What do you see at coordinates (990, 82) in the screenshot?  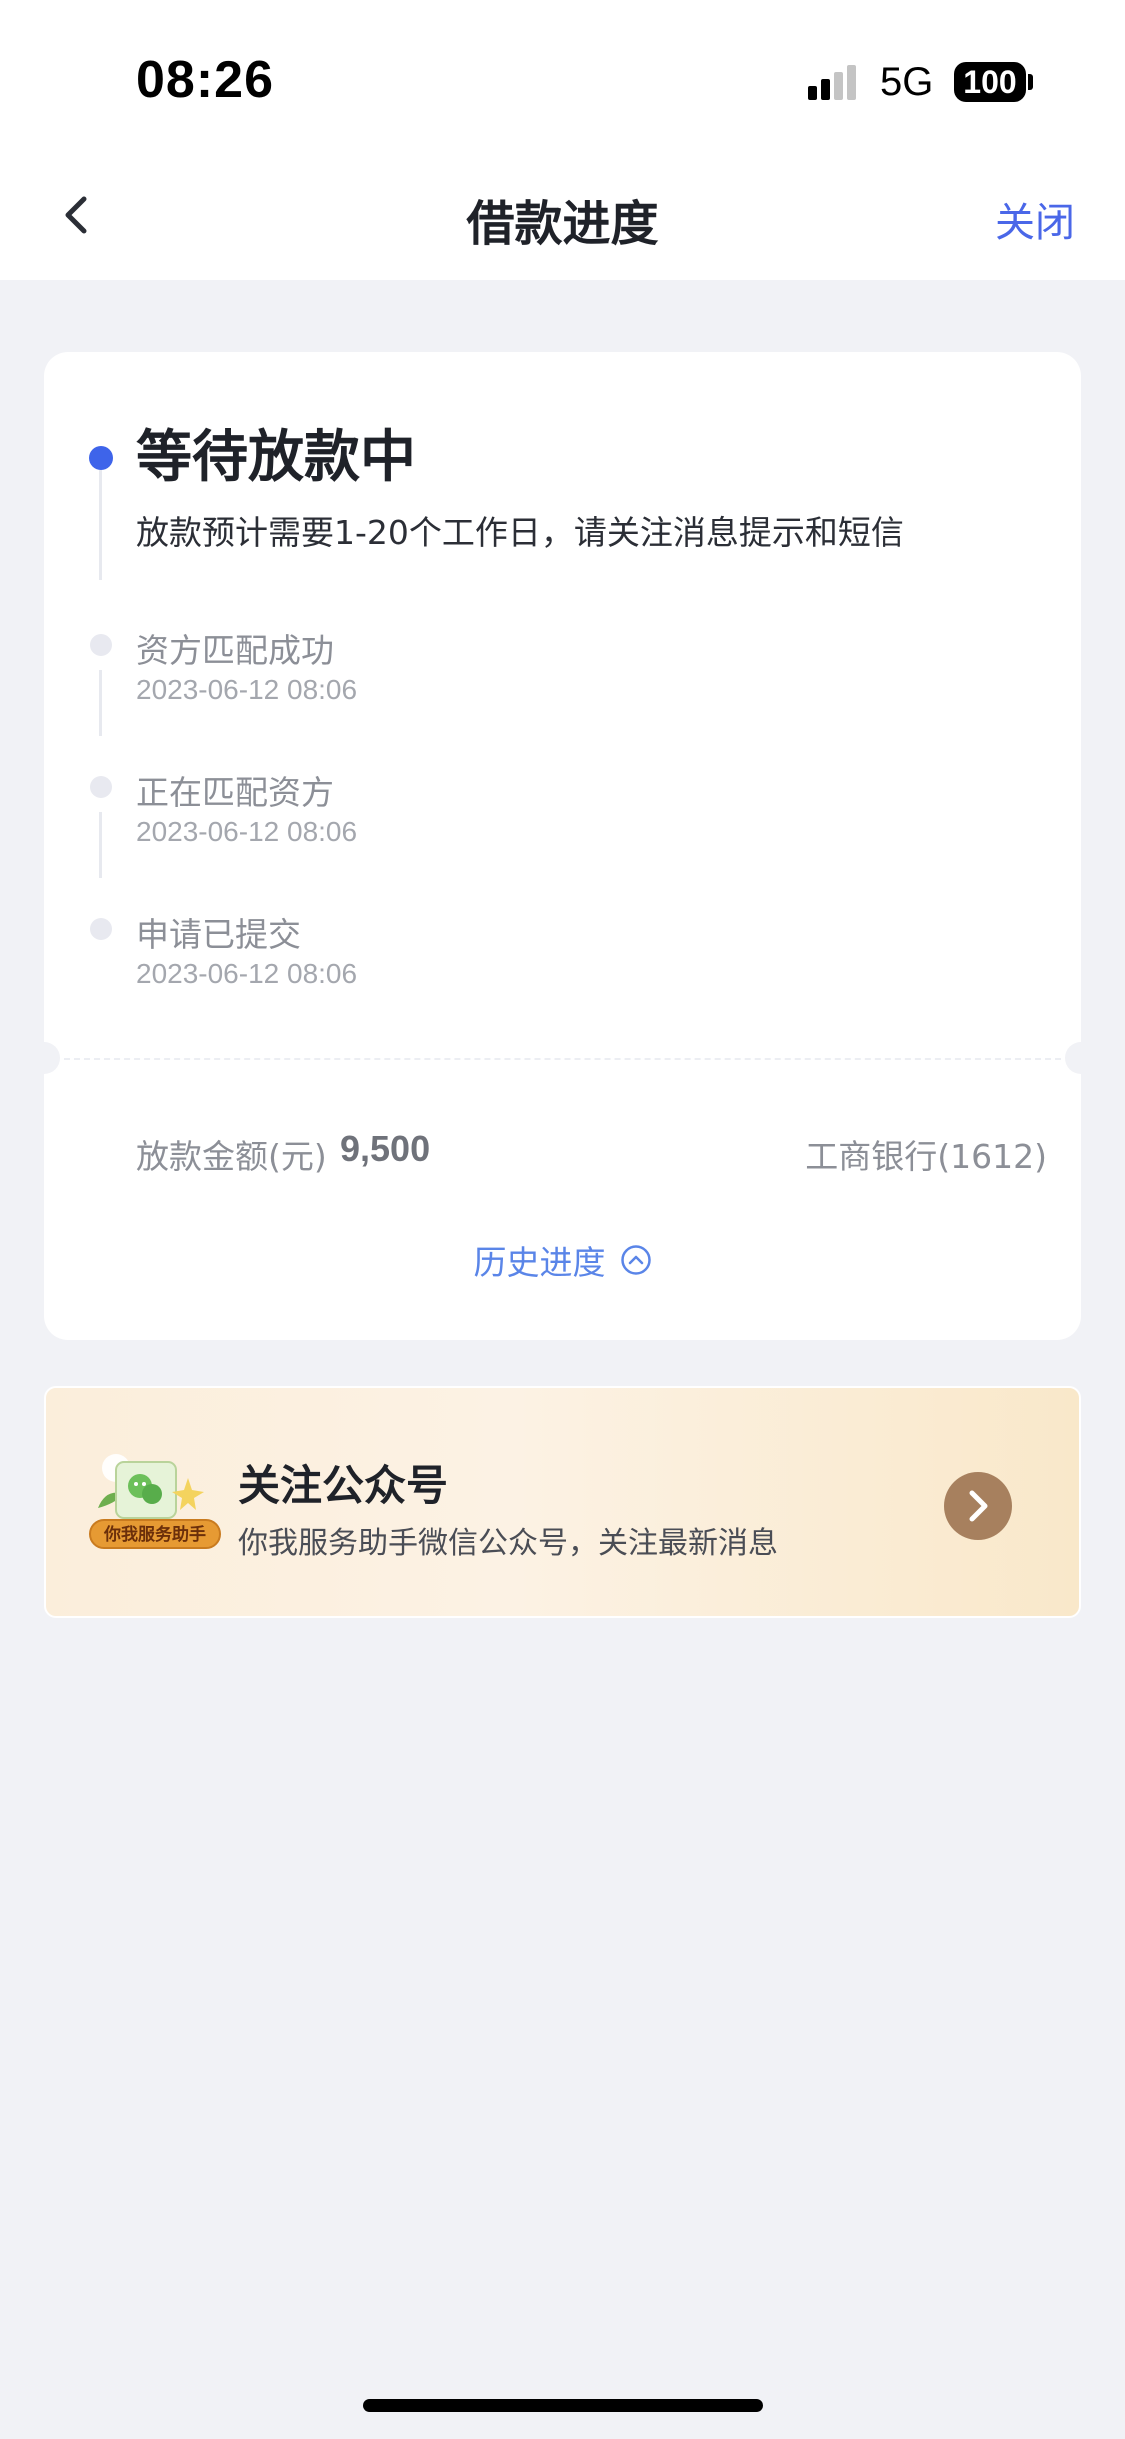 I see `battery-icon: 100` at bounding box center [990, 82].